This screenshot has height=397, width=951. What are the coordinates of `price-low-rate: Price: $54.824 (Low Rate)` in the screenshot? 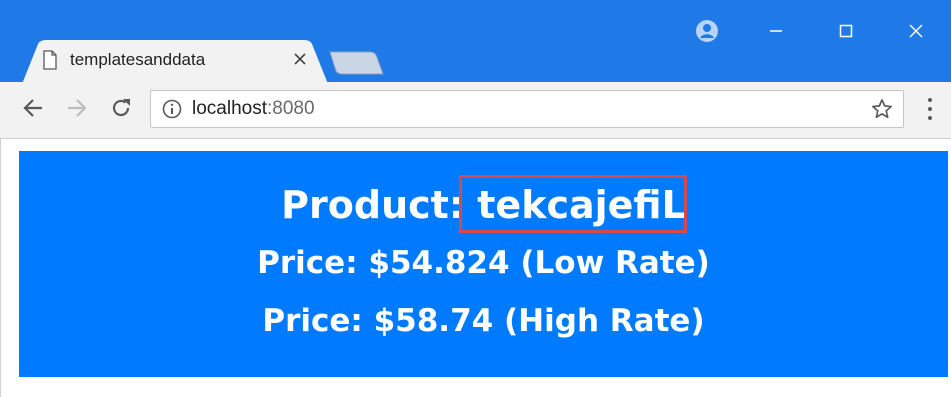 It's located at (483, 263).